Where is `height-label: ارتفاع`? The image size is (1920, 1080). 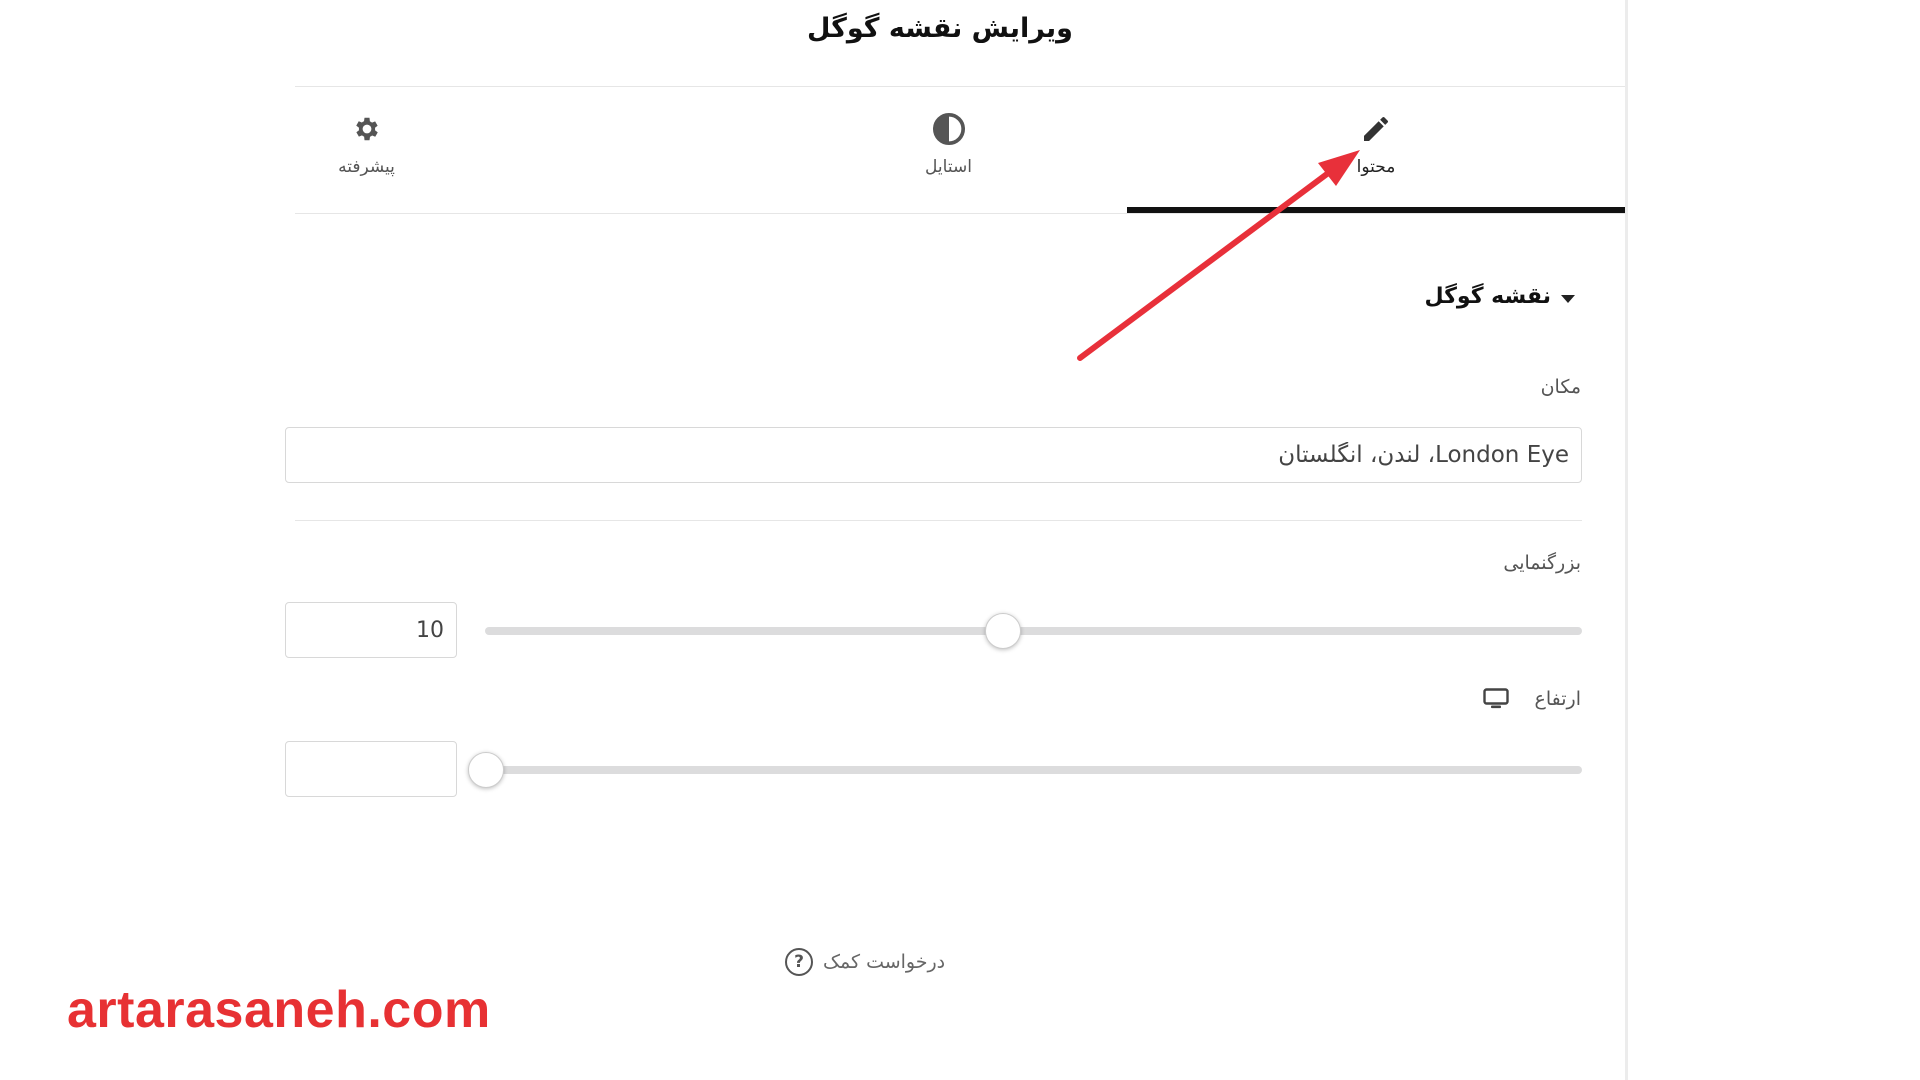 height-label: ارتفاع is located at coordinates (1557, 699).